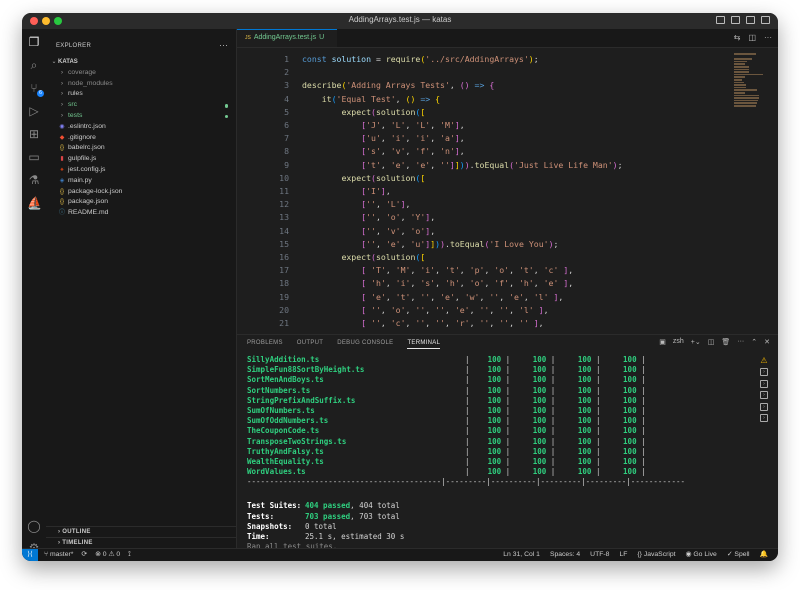 This screenshot has height=590, width=800. What do you see at coordinates (82, 72) in the screenshot?
I see `item-label: coverage` at bounding box center [82, 72].